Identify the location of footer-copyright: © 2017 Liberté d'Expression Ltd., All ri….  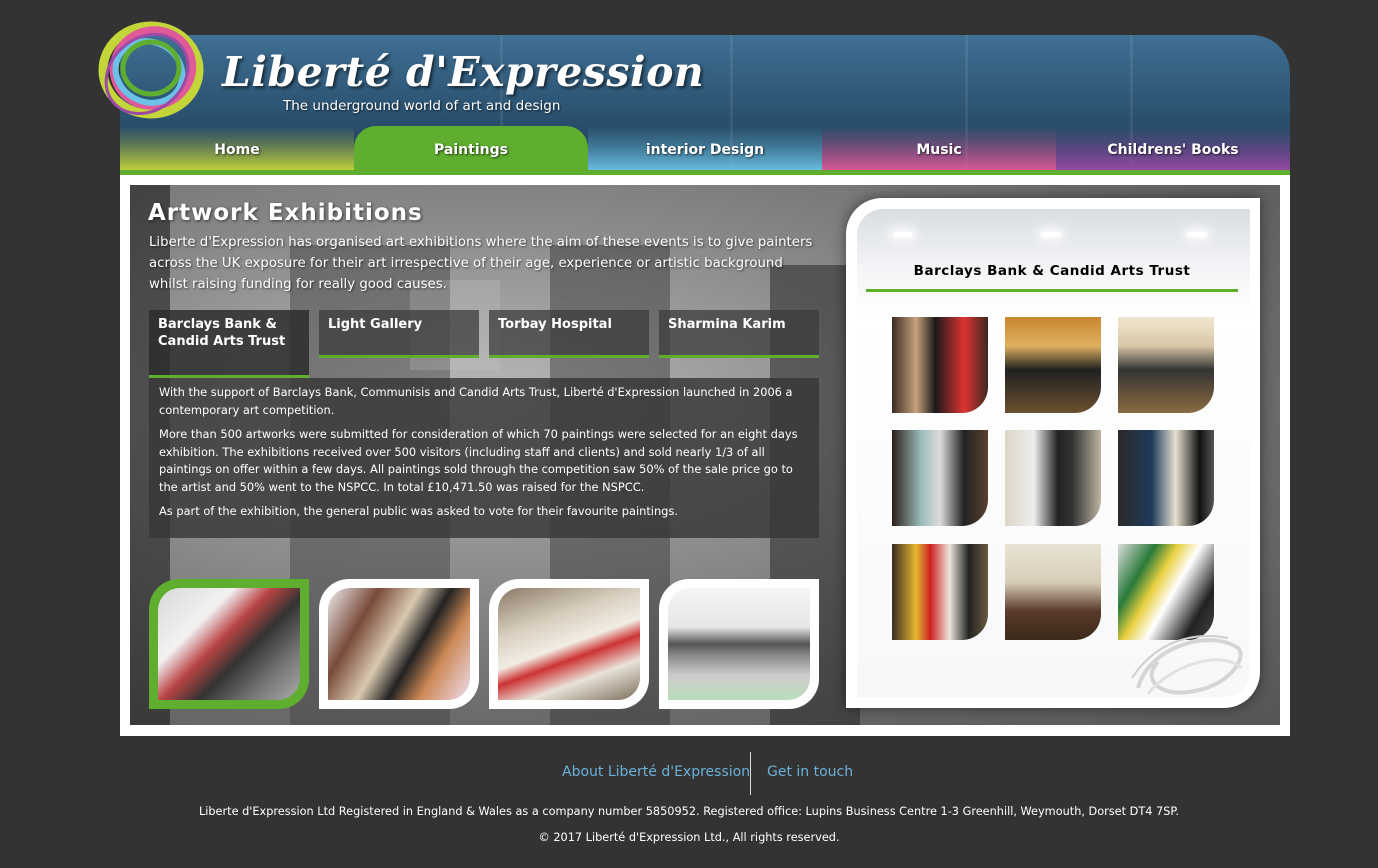
(689, 837).